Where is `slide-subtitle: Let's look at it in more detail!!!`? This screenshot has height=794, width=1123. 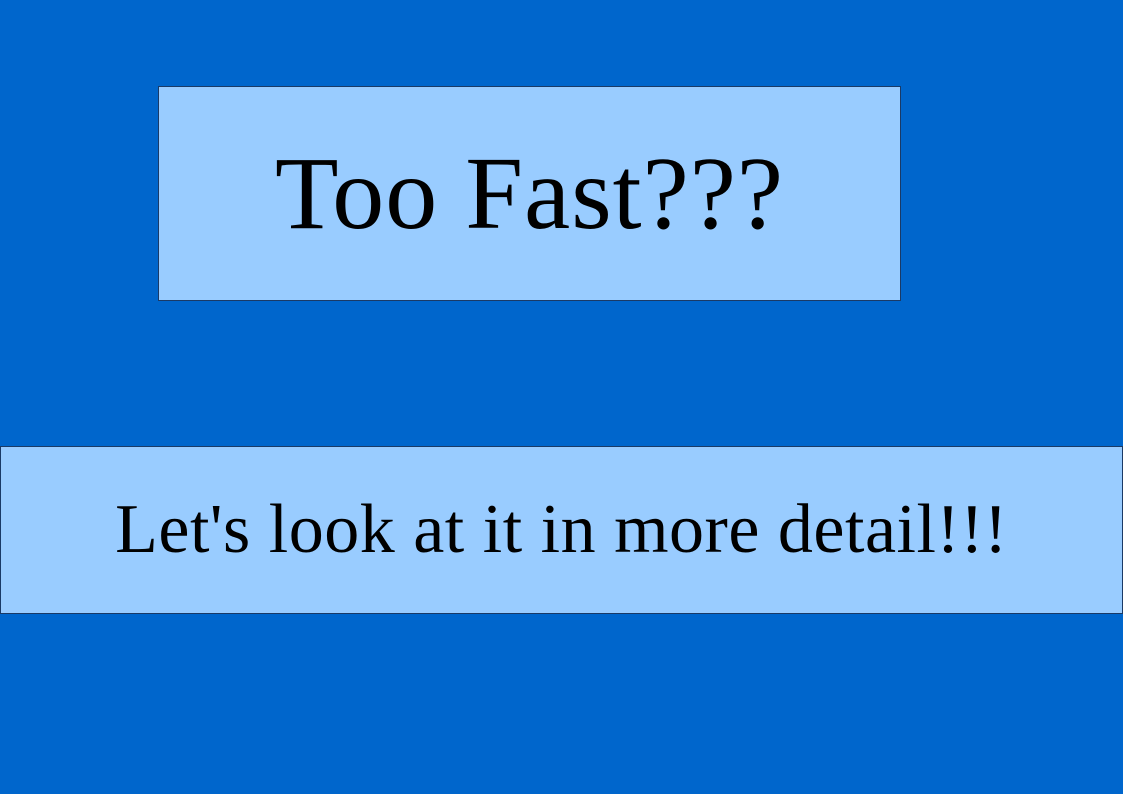
slide-subtitle: Let's look at it in more detail!!! is located at coordinates (561, 529).